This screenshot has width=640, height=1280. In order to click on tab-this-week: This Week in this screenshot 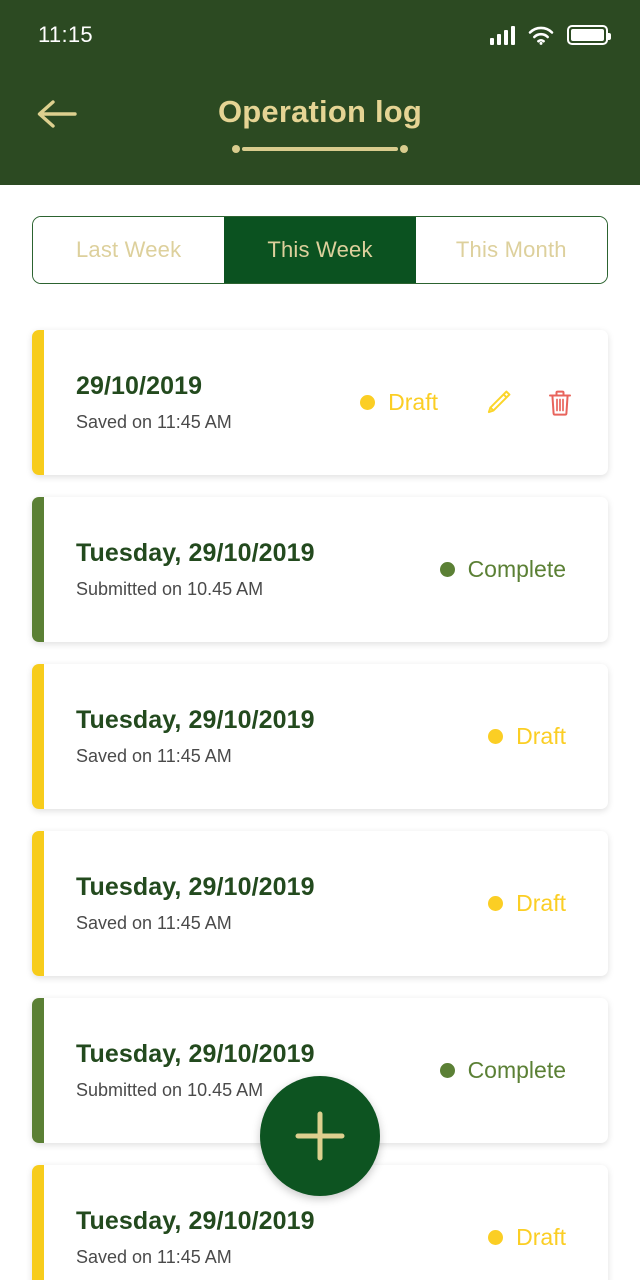, I will do `click(320, 250)`.